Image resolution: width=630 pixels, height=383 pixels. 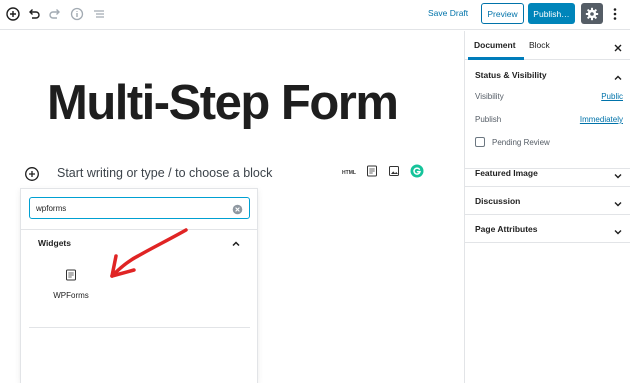 I want to click on image-icon, so click(x=394, y=173).